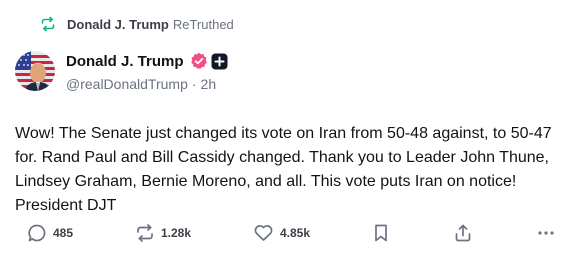  What do you see at coordinates (125, 61) in the screenshot?
I see `author-display-name: Donald J. Trump` at bounding box center [125, 61].